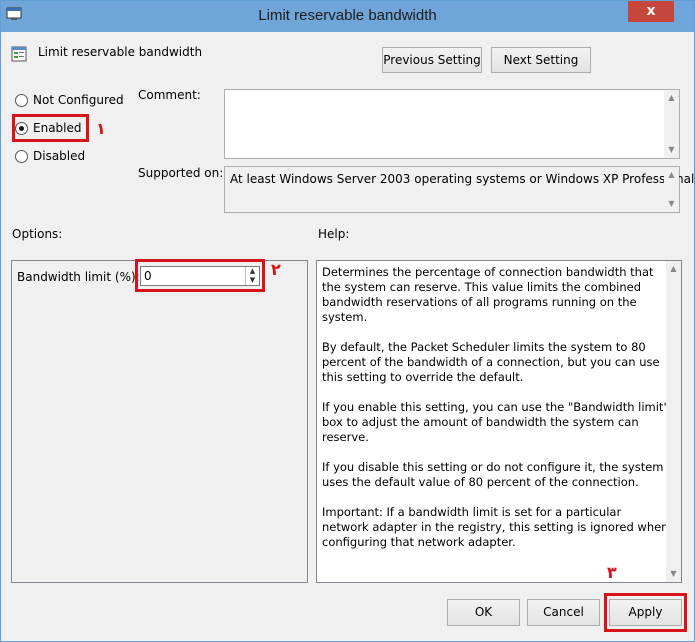 This screenshot has height=642, width=695. What do you see at coordinates (612, 572) in the screenshot?
I see `annotation-step-3: ٣` at bounding box center [612, 572].